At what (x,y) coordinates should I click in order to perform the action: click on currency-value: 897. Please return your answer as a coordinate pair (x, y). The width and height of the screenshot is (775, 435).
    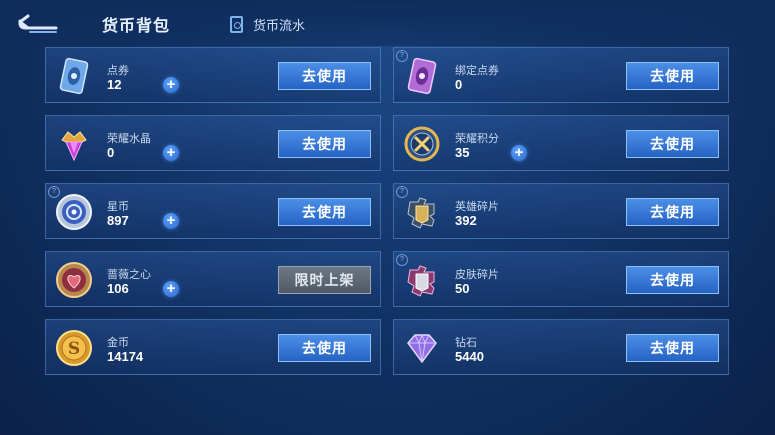
    Looking at the image, I should click on (118, 220).